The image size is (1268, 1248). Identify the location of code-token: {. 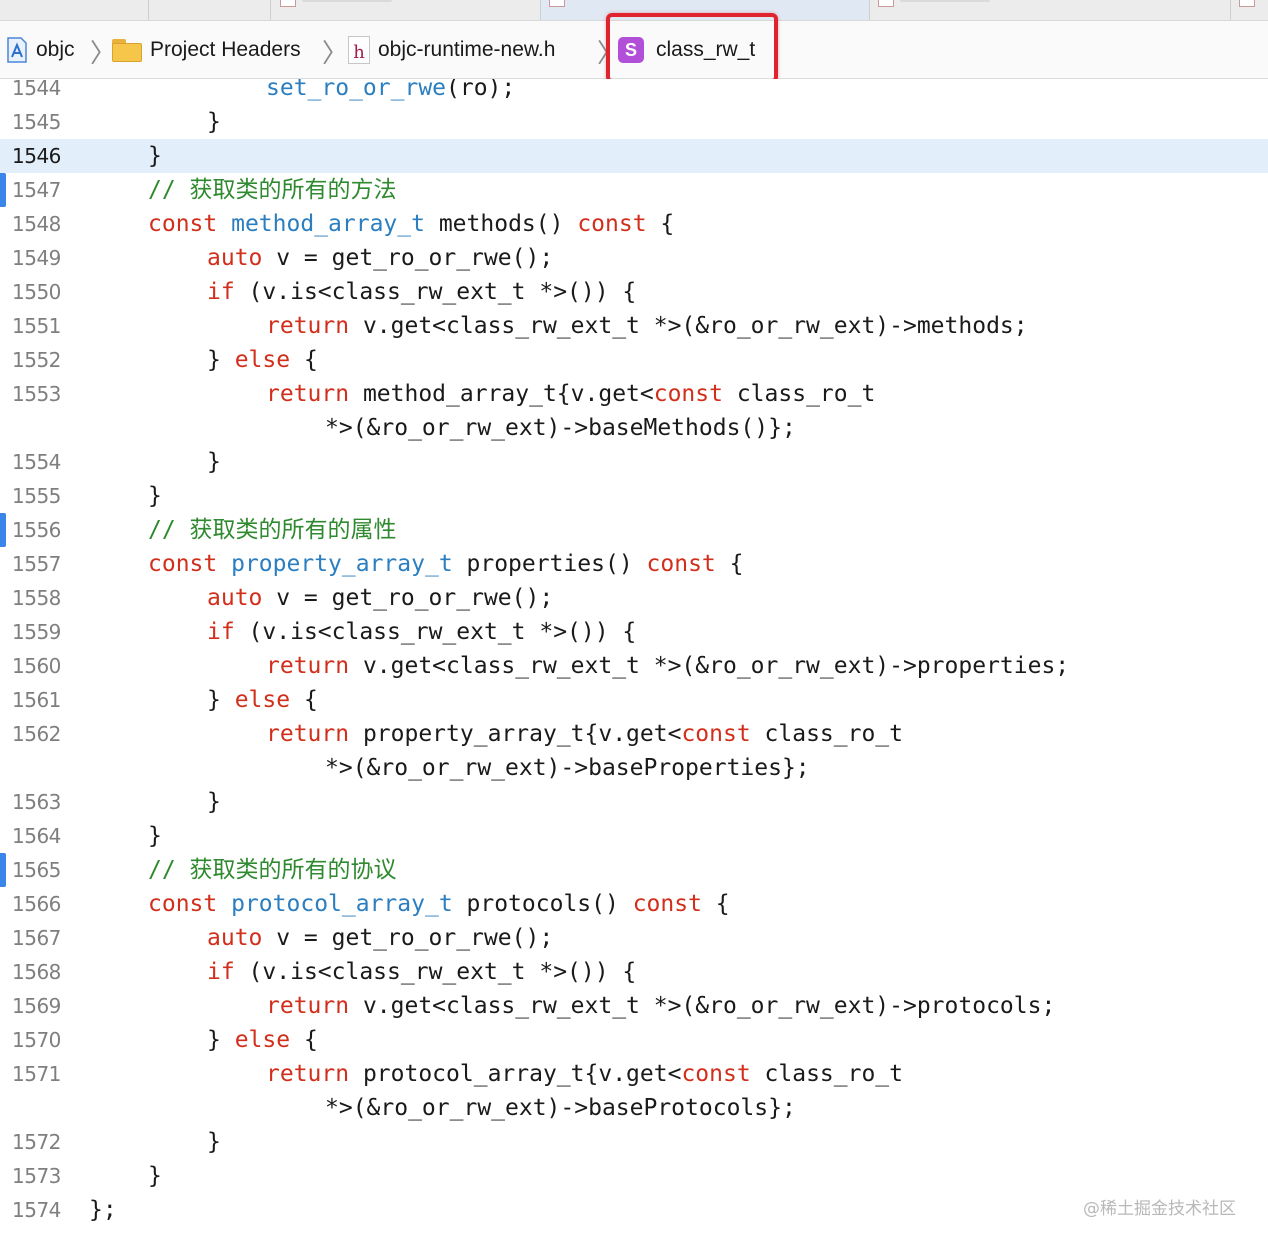
(304, 1040).